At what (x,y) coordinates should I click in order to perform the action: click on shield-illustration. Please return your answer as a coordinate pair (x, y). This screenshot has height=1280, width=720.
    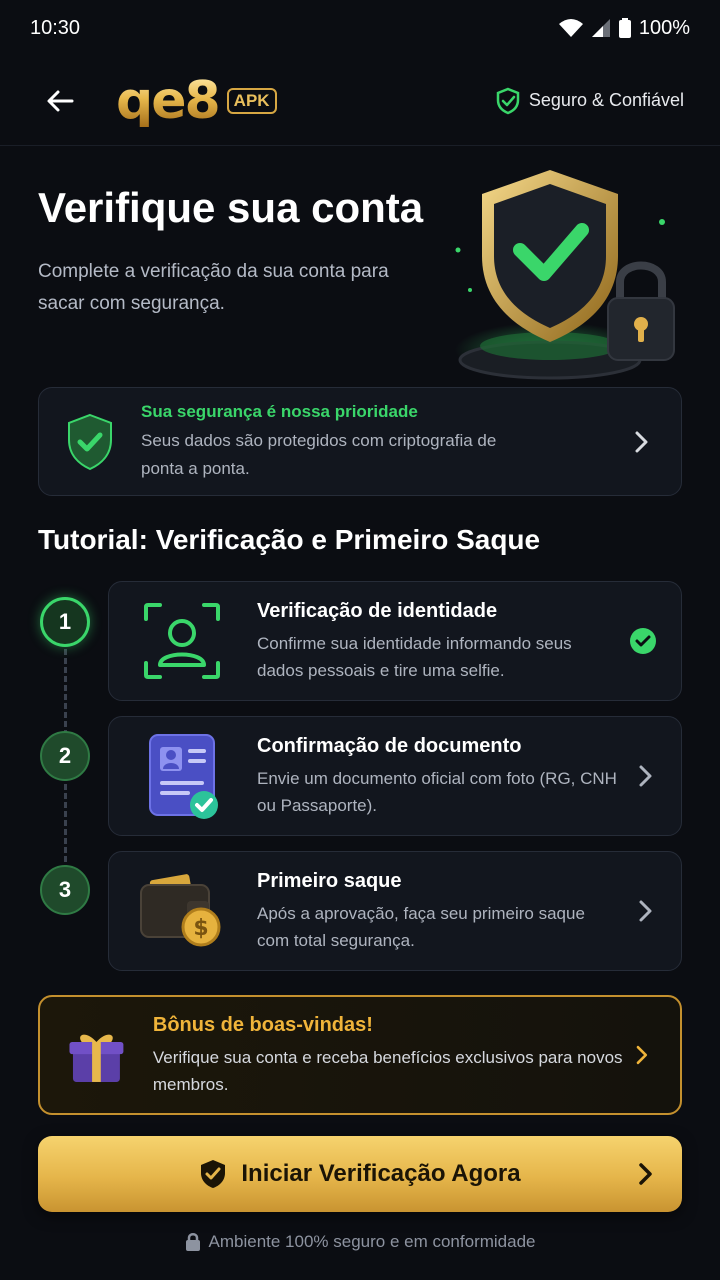
    Looking at the image, I should click on (565, 275).